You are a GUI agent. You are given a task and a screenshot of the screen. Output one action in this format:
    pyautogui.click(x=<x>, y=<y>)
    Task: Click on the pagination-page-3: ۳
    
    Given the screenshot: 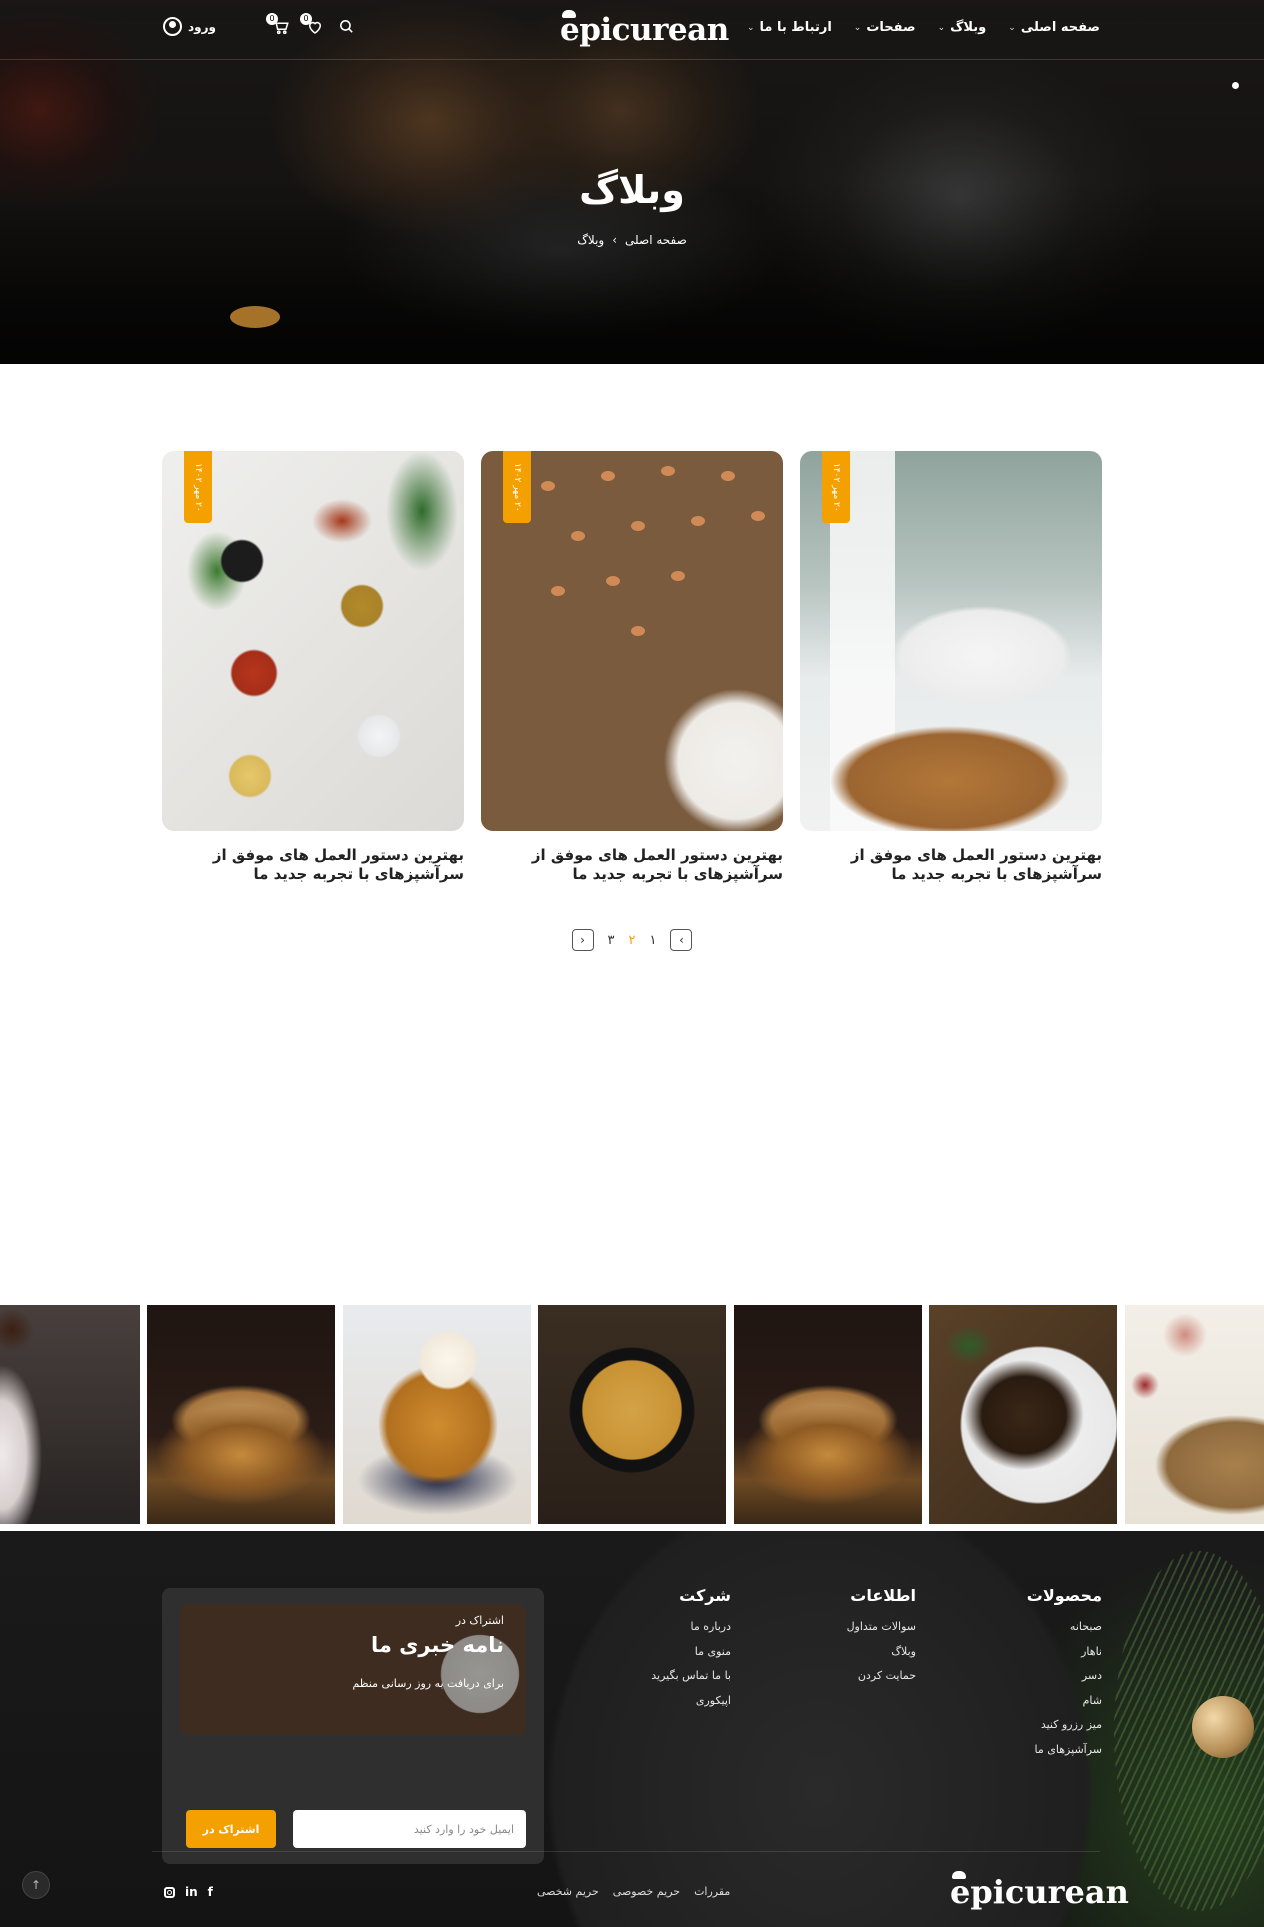 What is the action you would take?
    pyautogui.click(x=611, y=940)
    